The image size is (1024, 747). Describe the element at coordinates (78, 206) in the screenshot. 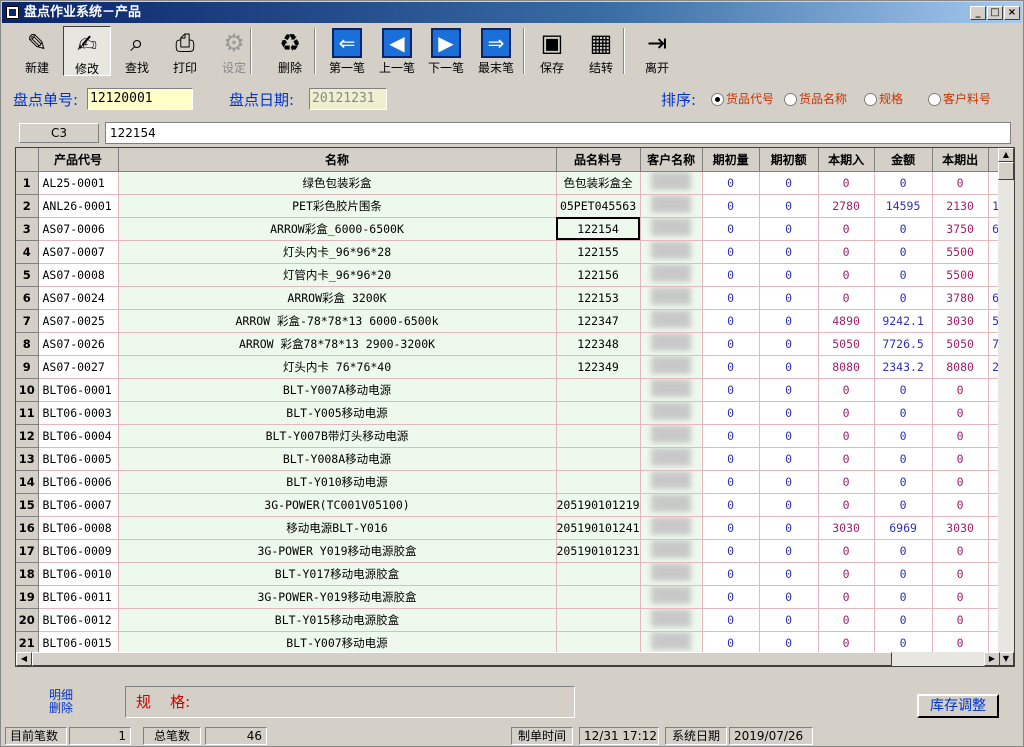

I see `grid-cell: ANL26-0001` at that location.